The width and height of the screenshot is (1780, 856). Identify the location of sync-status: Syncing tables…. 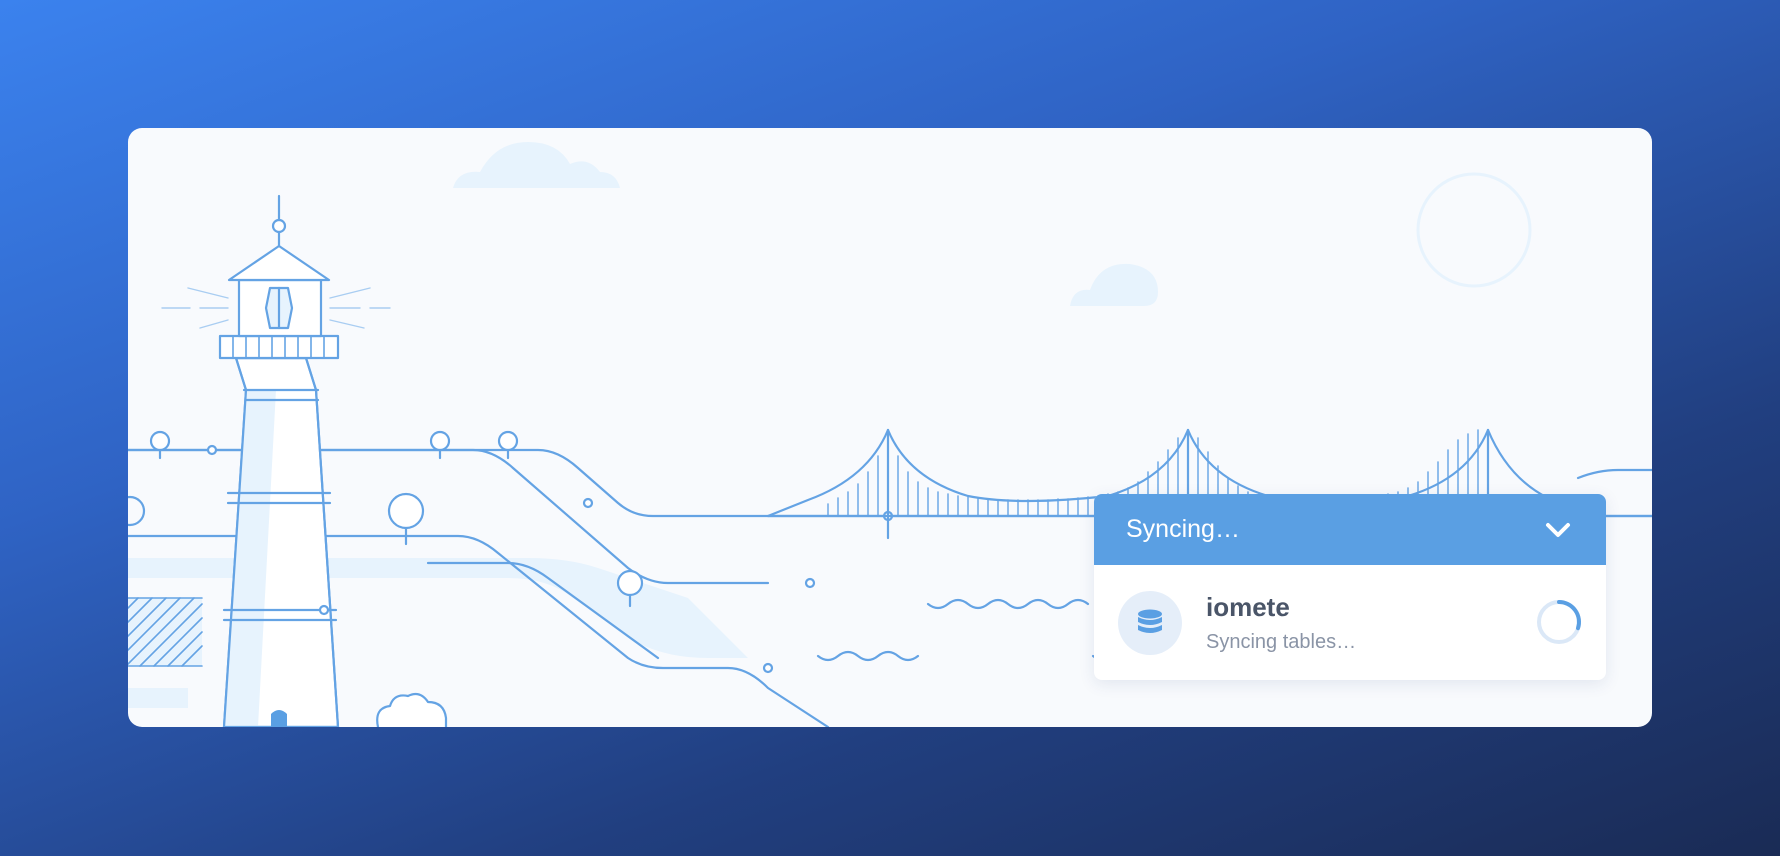
(1281, 642).